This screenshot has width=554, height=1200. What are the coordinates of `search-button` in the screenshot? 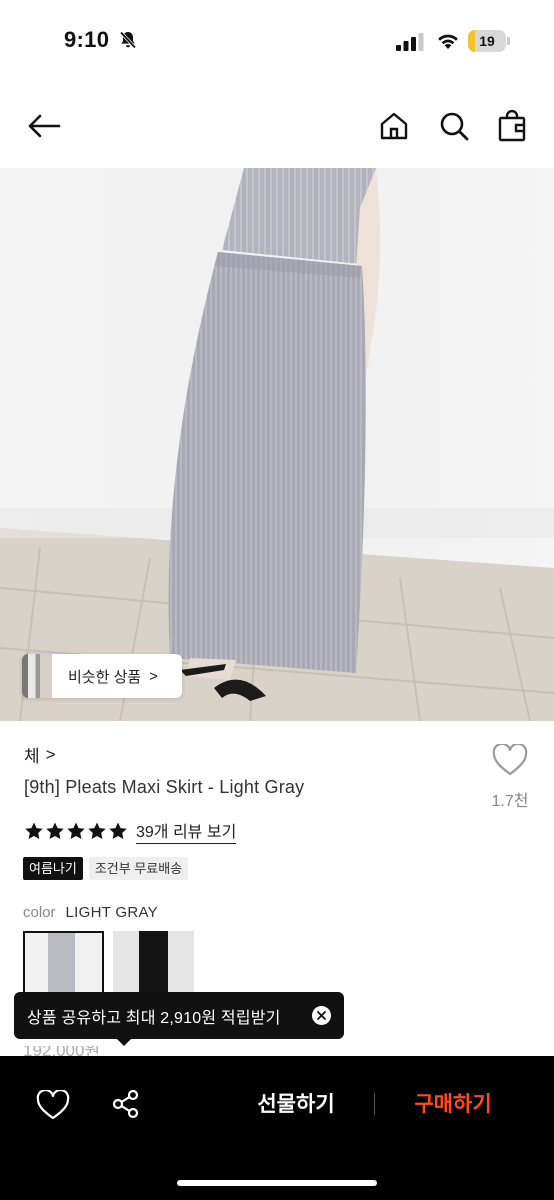 It's located at (454, 126).